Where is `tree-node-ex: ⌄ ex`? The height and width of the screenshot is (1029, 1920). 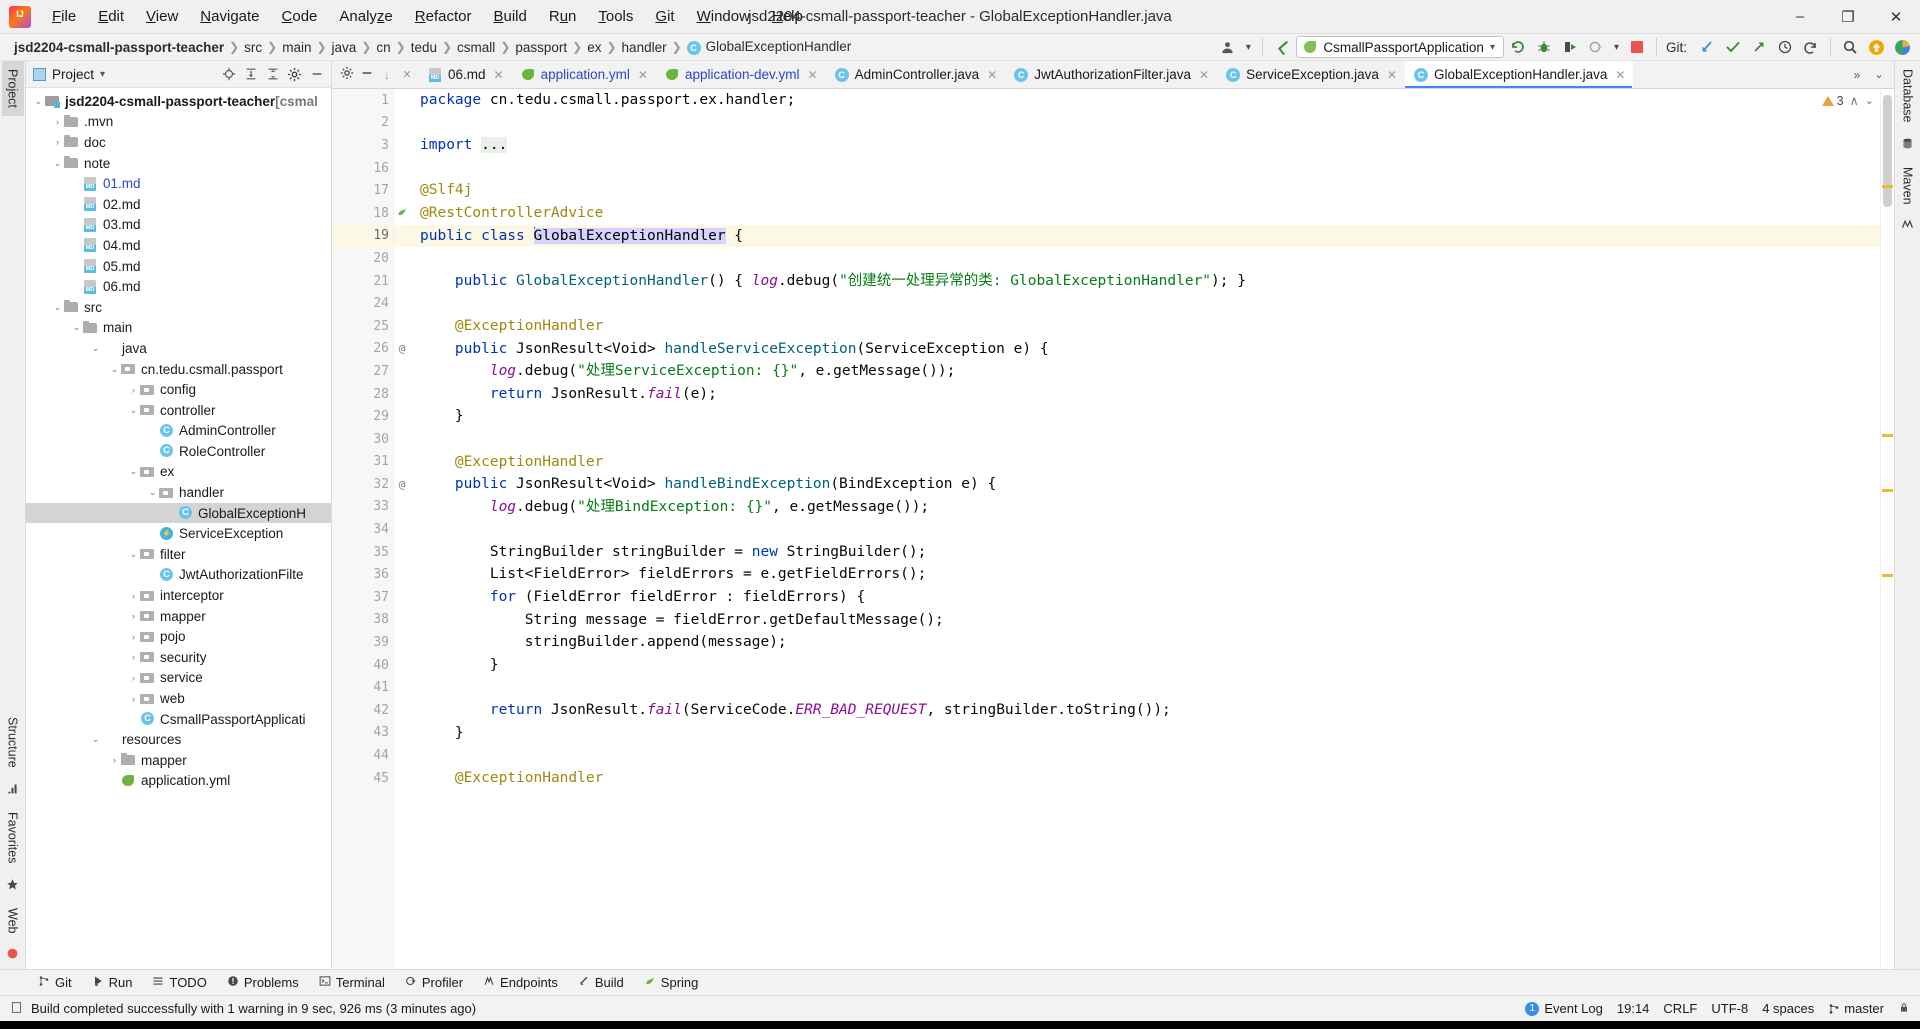 tree-node-ex: ⌄ ex is located at coordinates (178, 472).